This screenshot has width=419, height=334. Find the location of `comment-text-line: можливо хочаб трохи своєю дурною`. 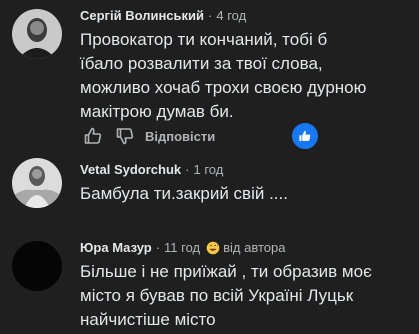

comment-text-line: можливо хочаб трохи своєю дурною is located at coordinates (223, 87).